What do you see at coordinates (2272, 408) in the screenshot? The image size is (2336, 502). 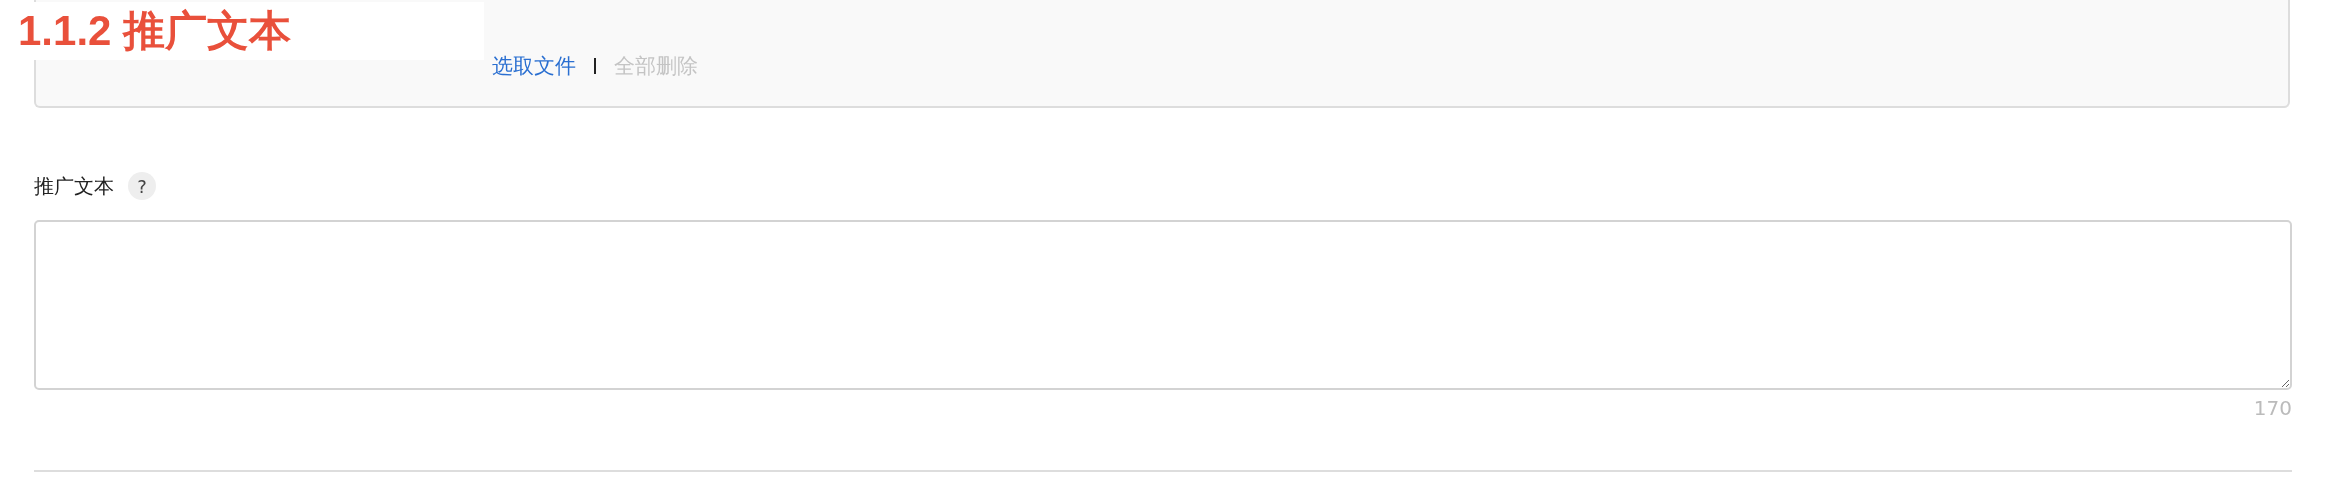 I see `character-counter: 170` at bounding box center [2272, 408].